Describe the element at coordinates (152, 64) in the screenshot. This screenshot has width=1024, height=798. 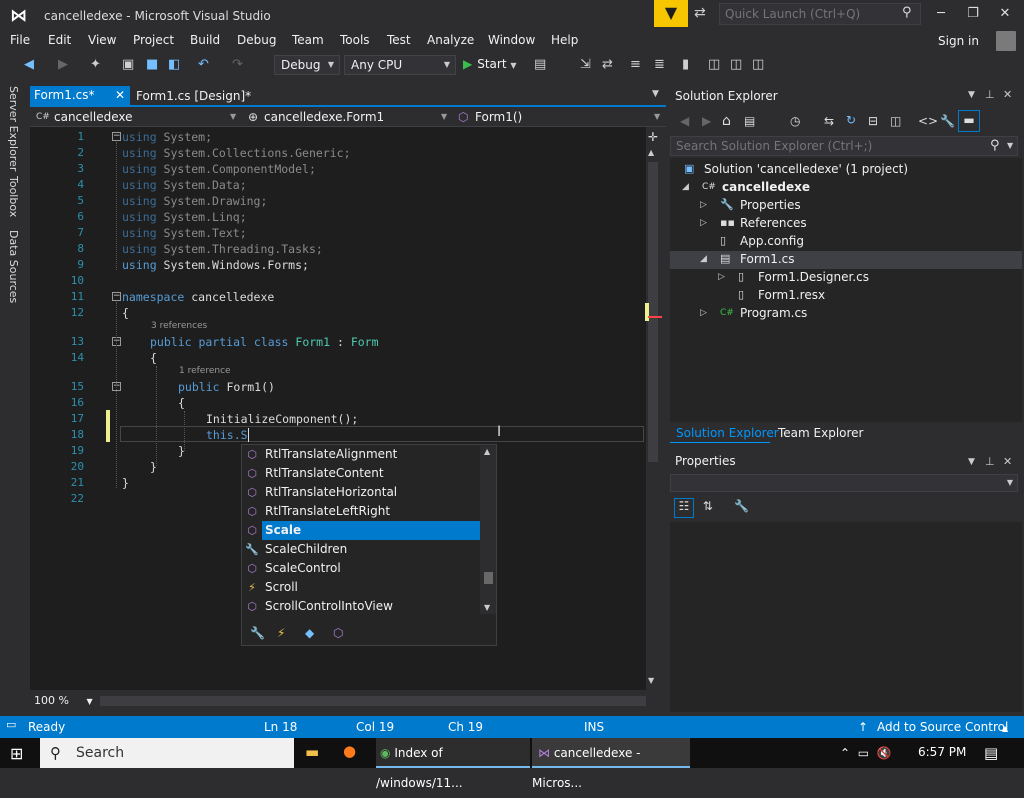
I see `save-icon: ■` at that location.